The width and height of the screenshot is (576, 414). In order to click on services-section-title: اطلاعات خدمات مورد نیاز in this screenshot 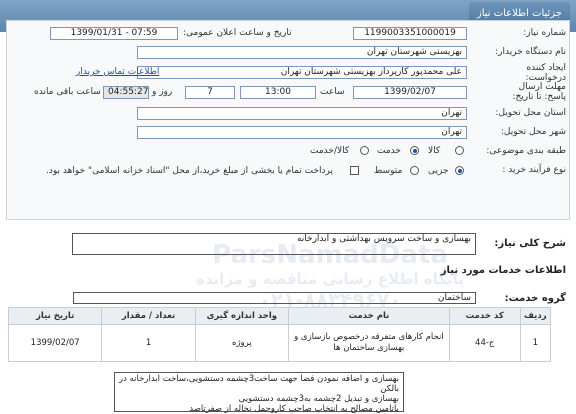, I will do `click(503, 270)`.